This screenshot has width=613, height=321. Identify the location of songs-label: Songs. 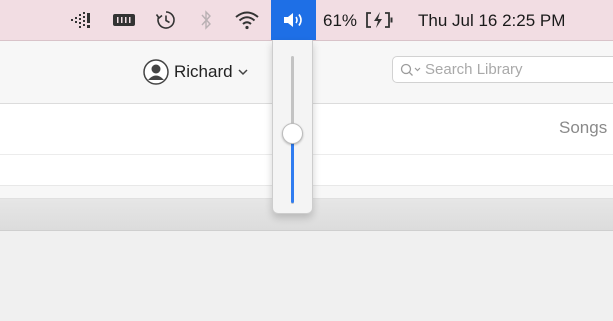
(583, 128).